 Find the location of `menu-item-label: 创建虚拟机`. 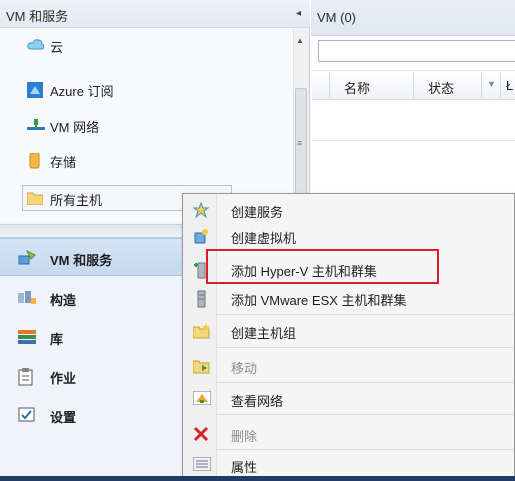

menu-item-label: 创建虚拟机 is located at coordinates (264, 238).